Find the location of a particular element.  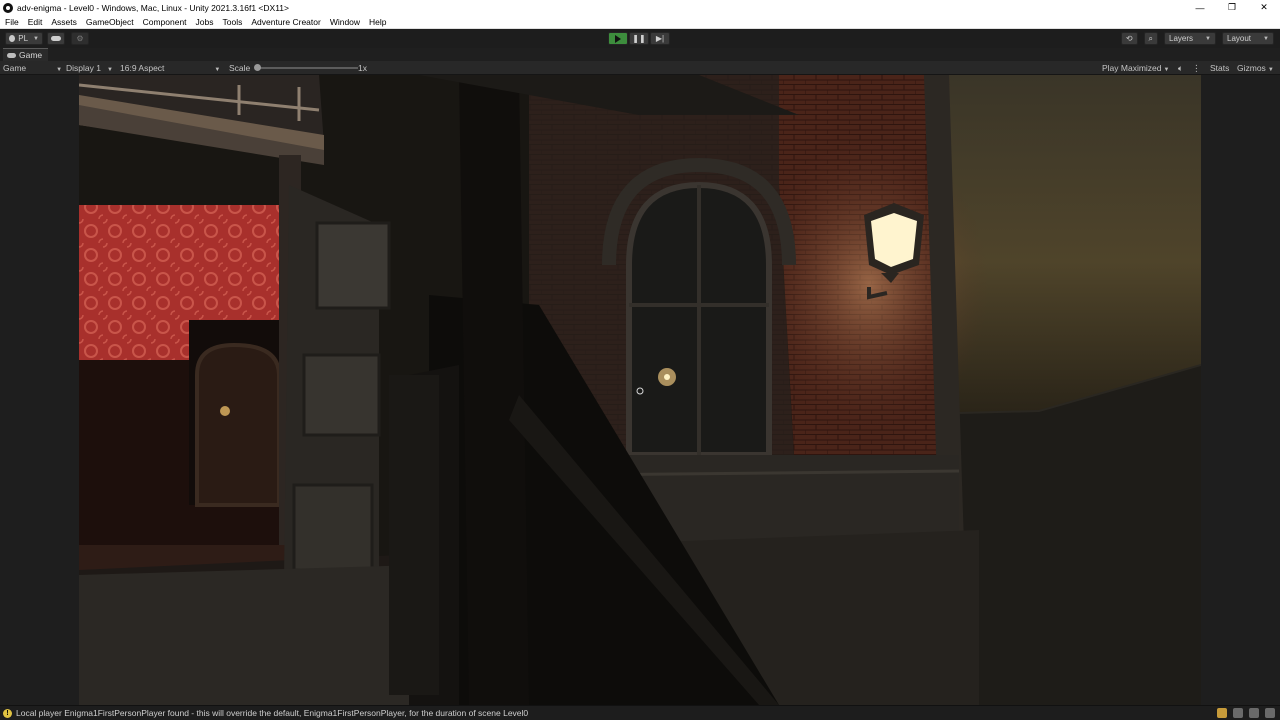

cloud-icon is located at coordinates (56, 38).